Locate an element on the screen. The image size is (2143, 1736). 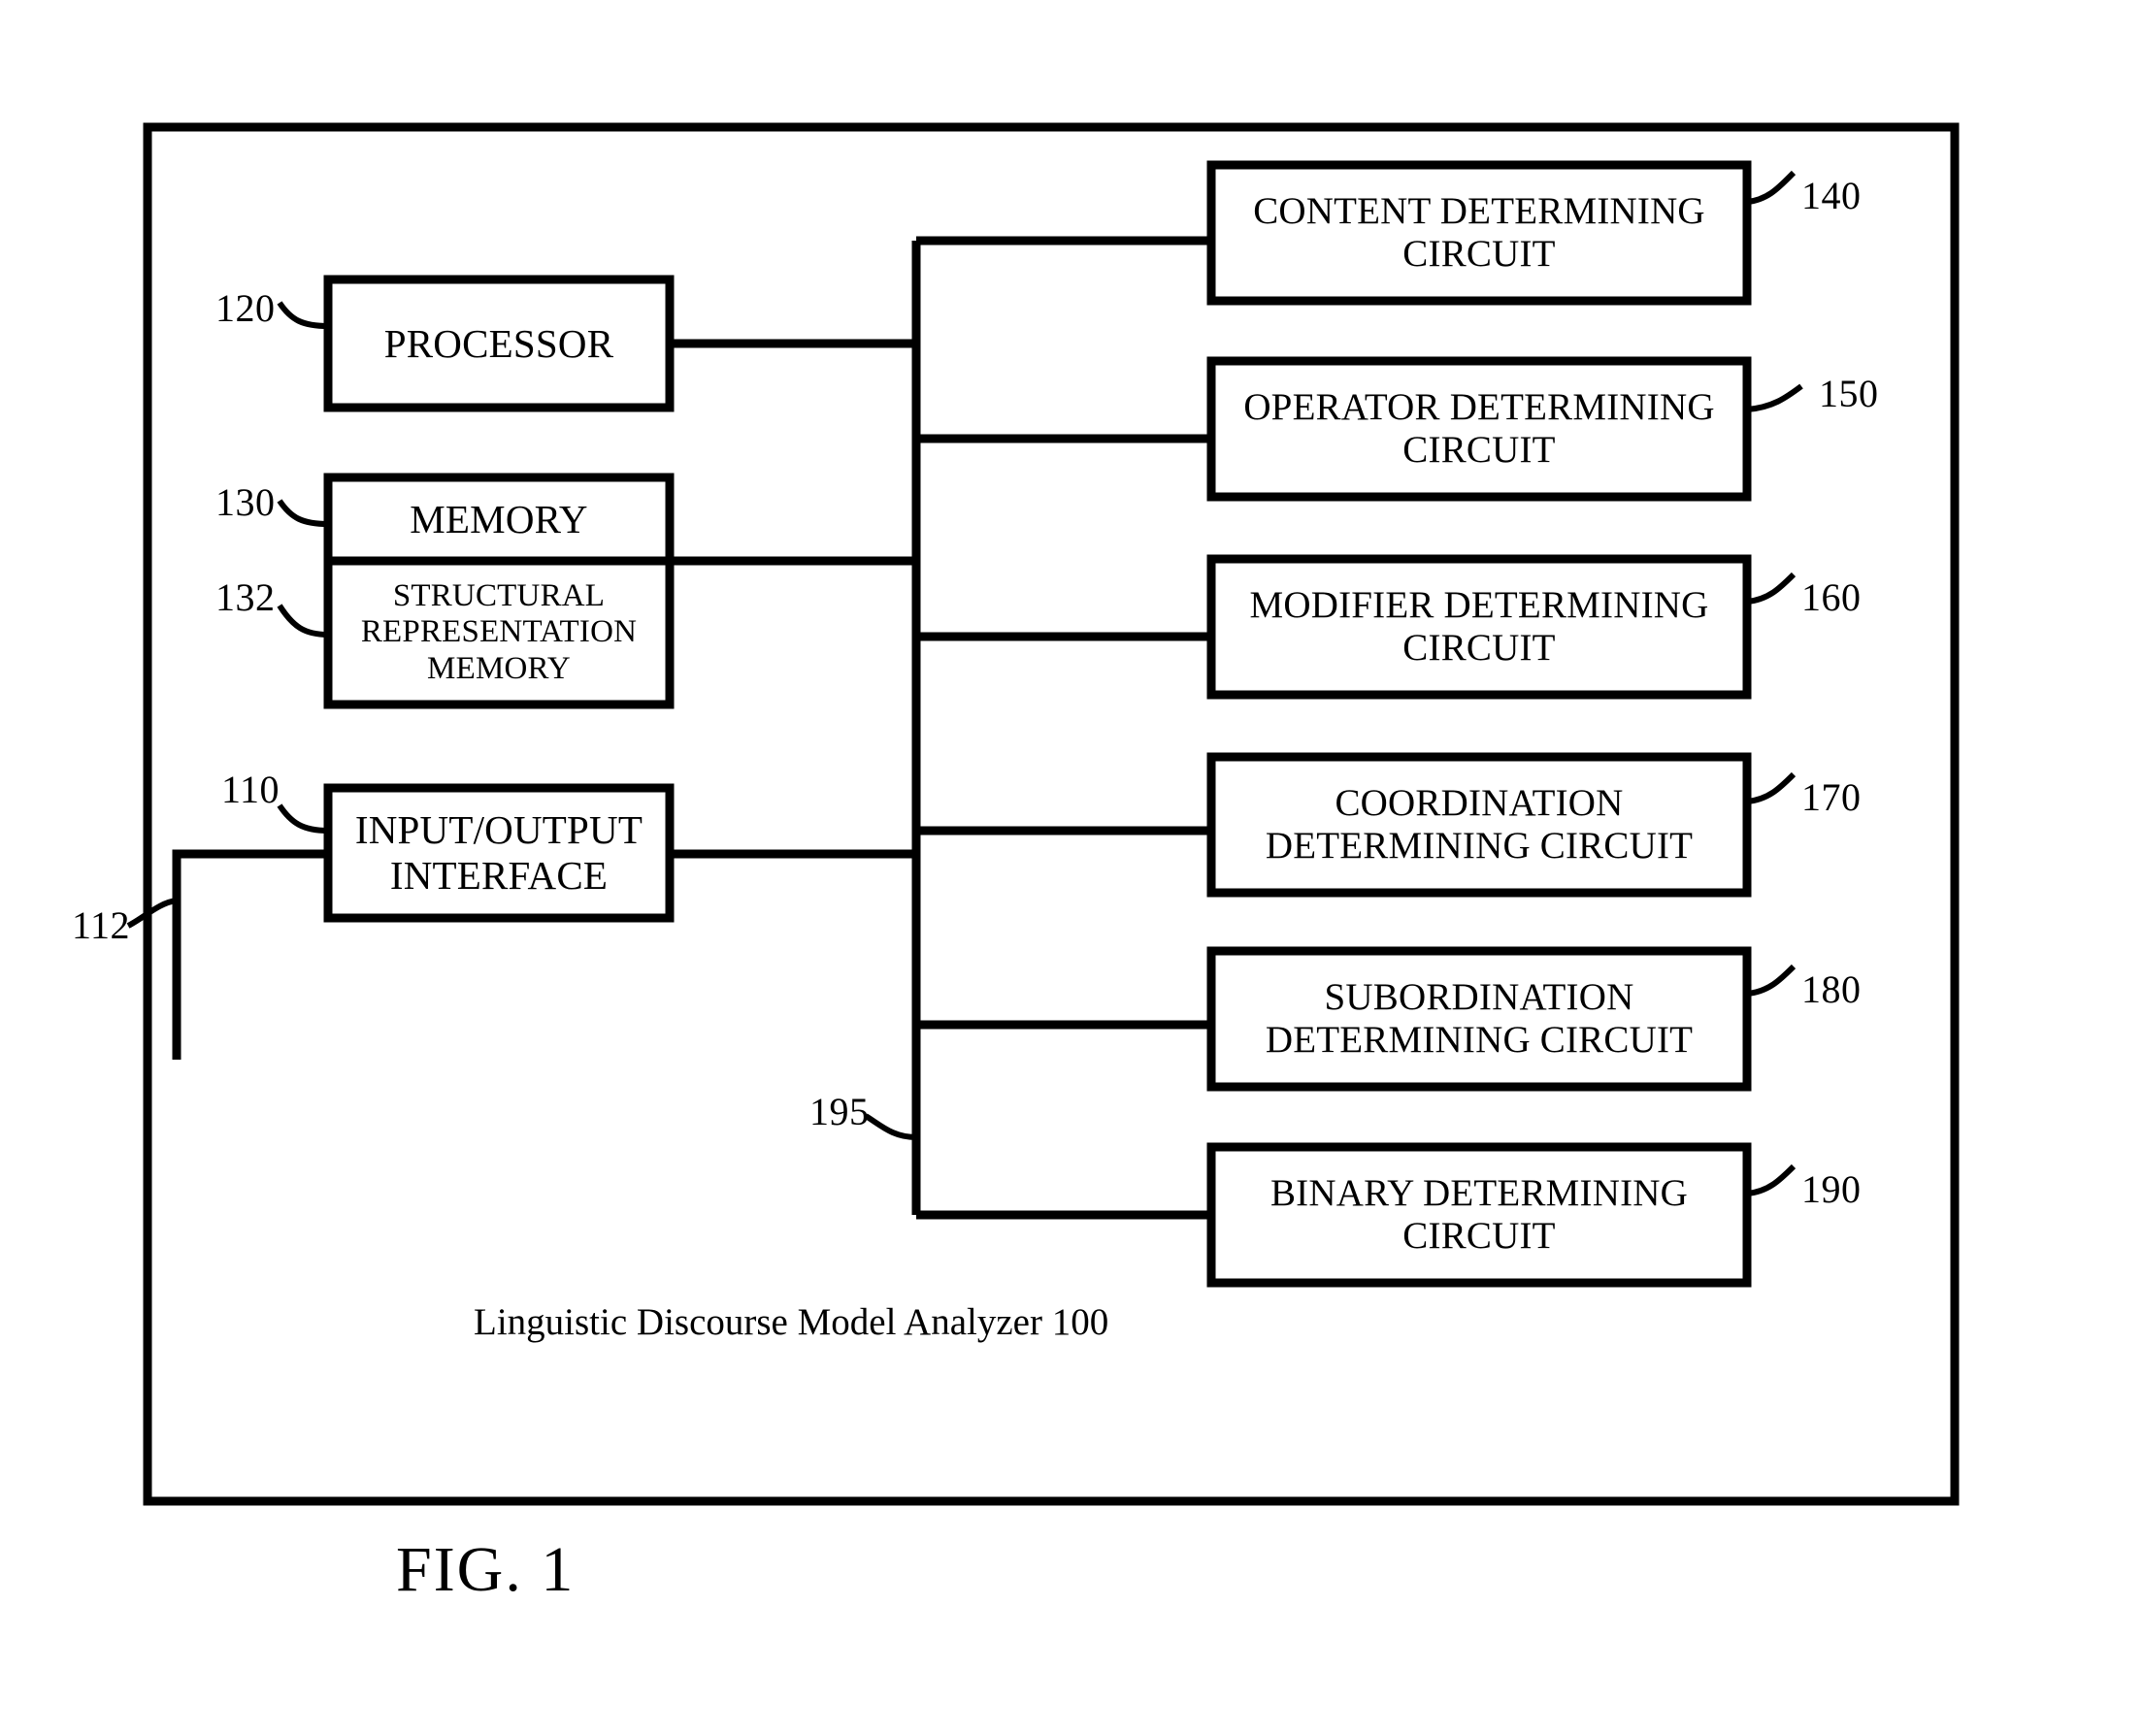
reference-number-190: 190 is located at coordinates (1831, 1189).